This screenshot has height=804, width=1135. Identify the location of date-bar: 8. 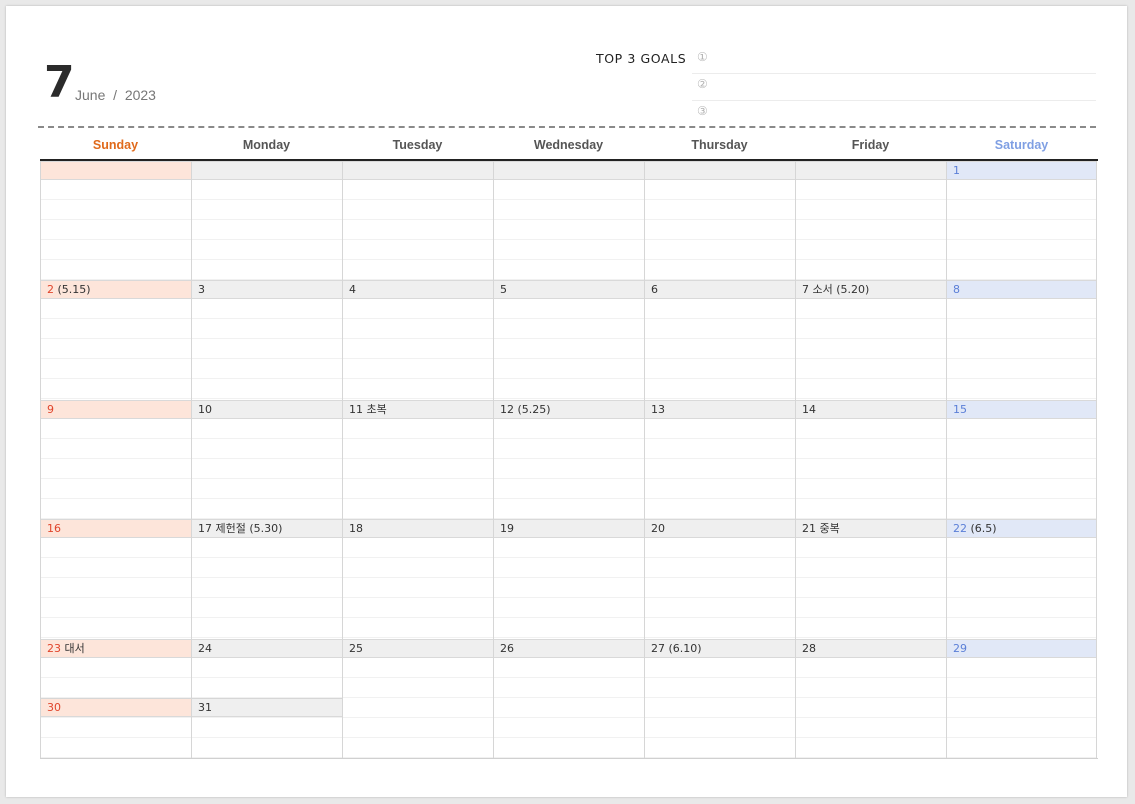
(1021, 290).